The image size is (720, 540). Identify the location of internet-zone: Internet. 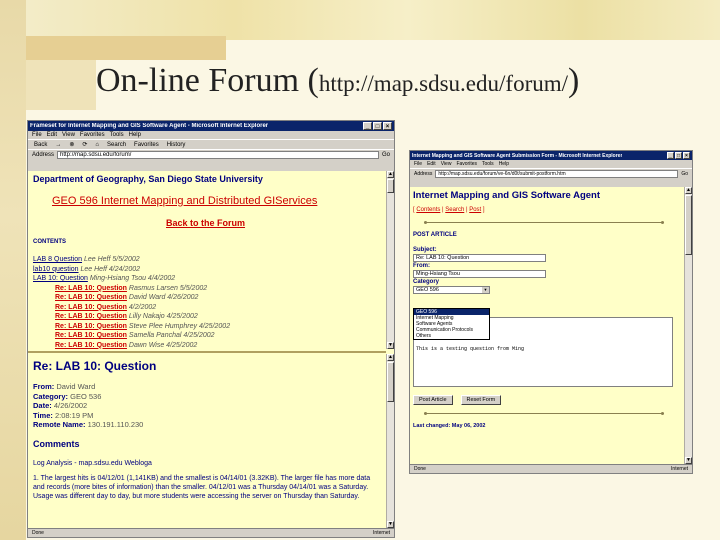
(381, 533).